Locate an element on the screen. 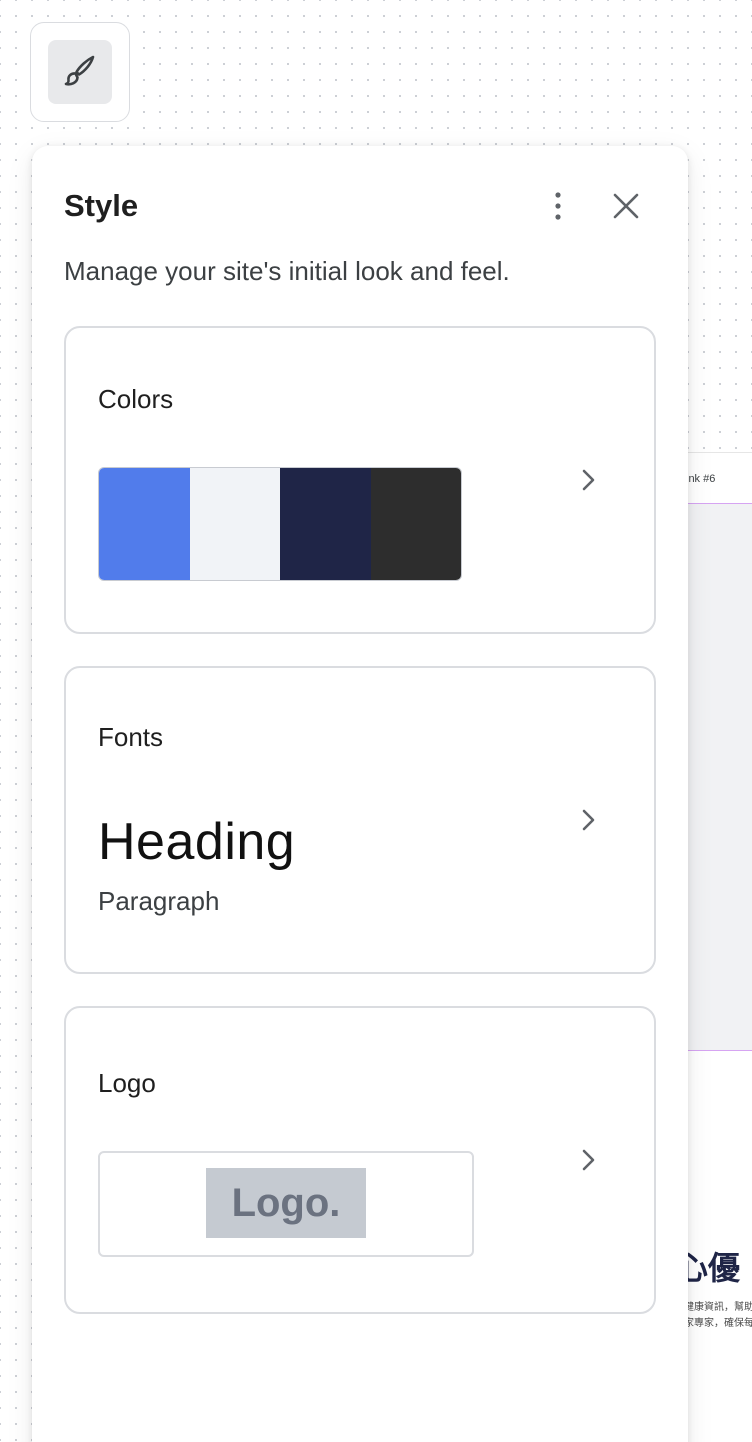 This screenshot has height=1442, width=752. logo-card-label: Logo is located at coordinates (127, 1083).